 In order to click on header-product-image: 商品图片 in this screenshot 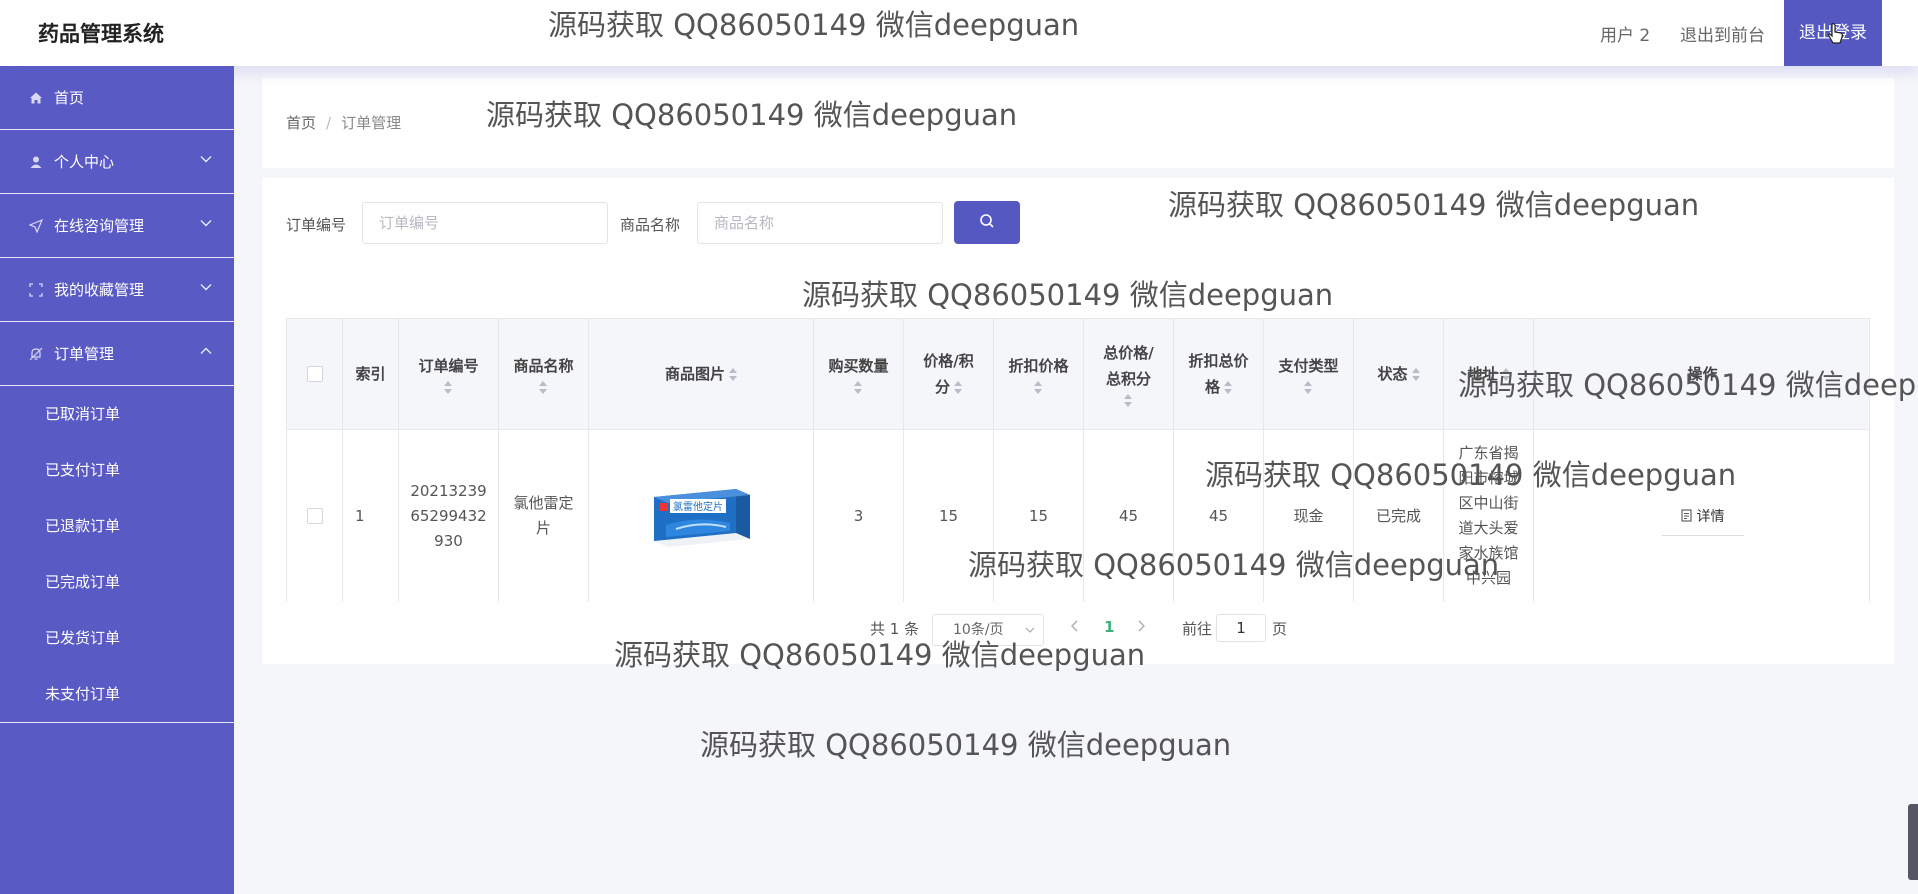, I will do `click(701, 374)`.